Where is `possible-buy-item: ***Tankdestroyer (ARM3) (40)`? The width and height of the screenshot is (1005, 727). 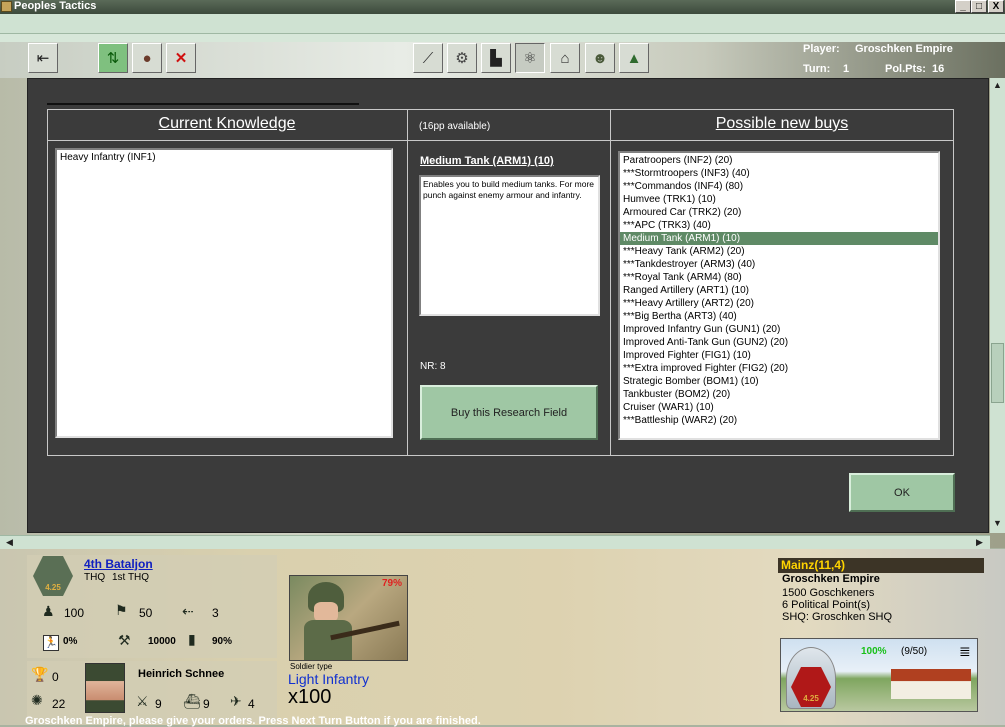
possible-buy-item: ***Tankdestroyer (ARM3) (40) is located at coordinates (779, 264).